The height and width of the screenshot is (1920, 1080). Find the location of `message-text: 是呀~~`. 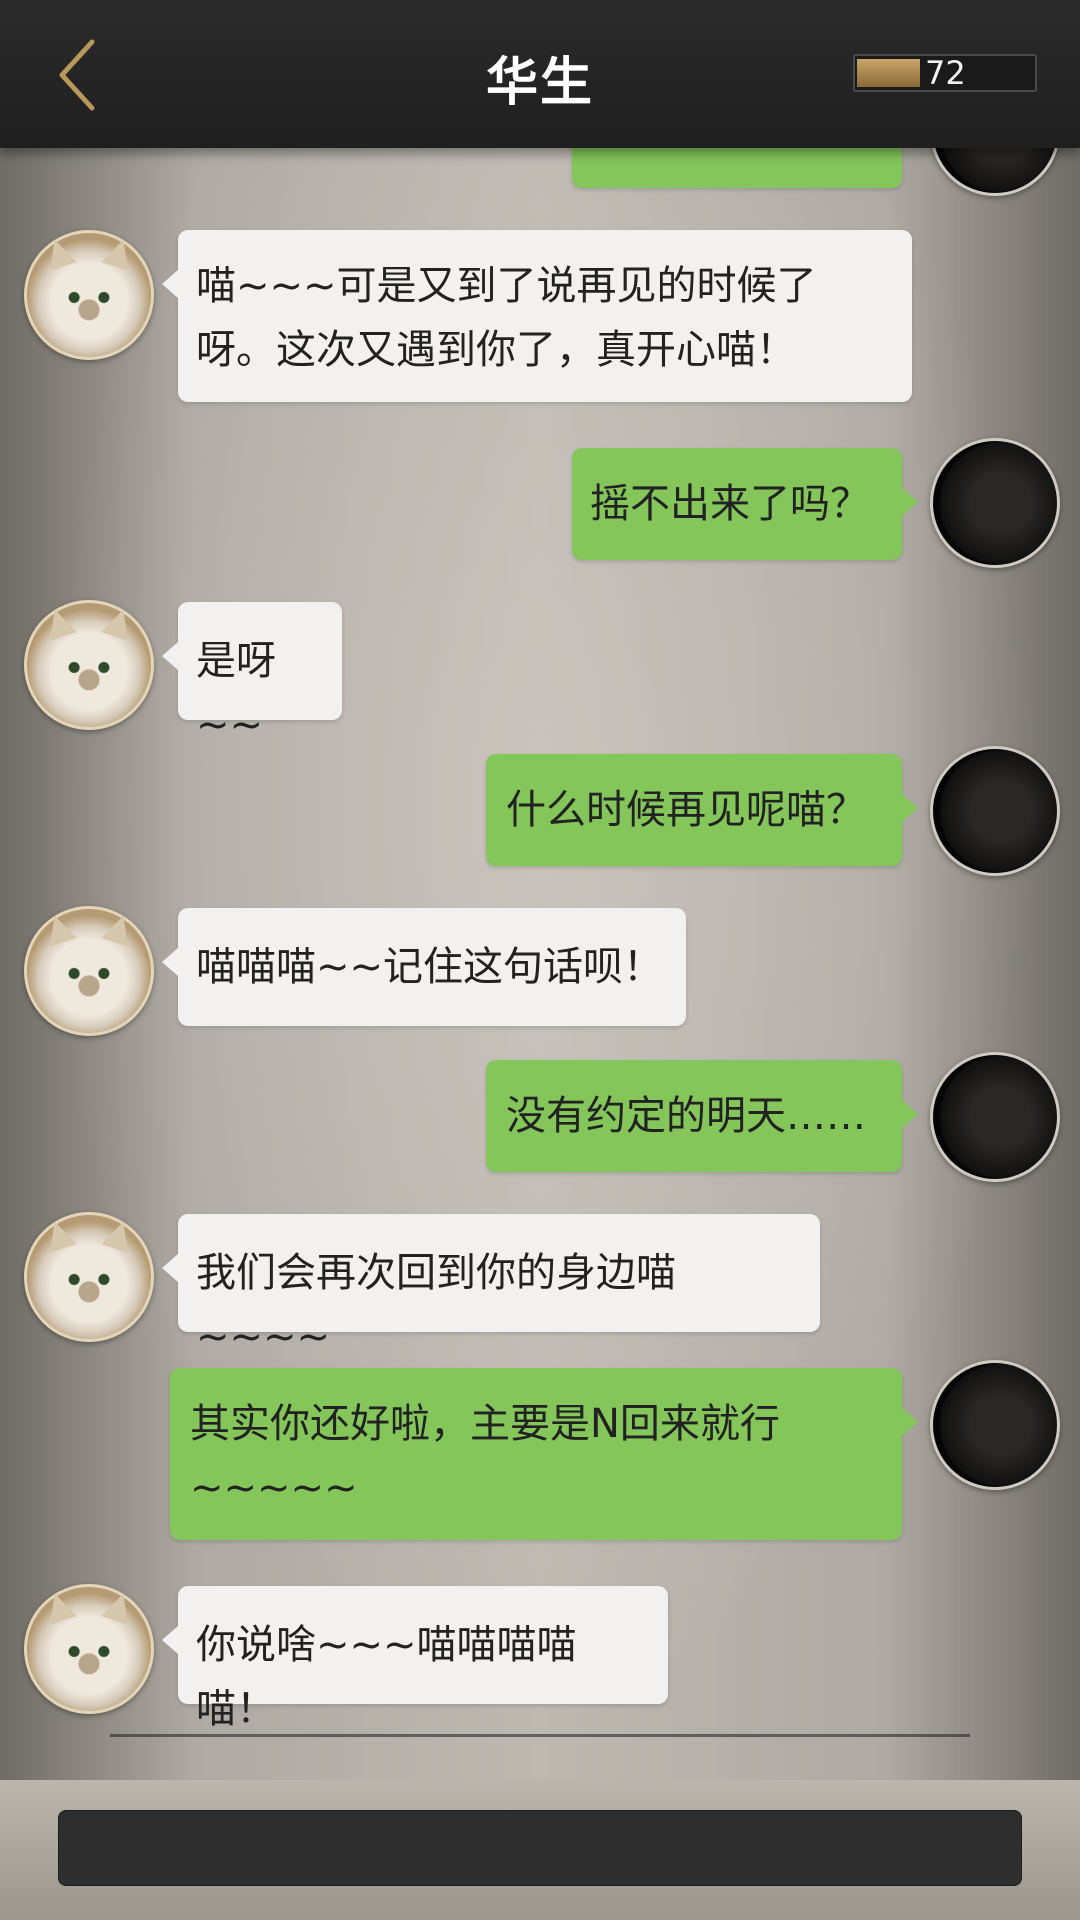

message-text: 是呀~~ is located at coordinates (236, 693).